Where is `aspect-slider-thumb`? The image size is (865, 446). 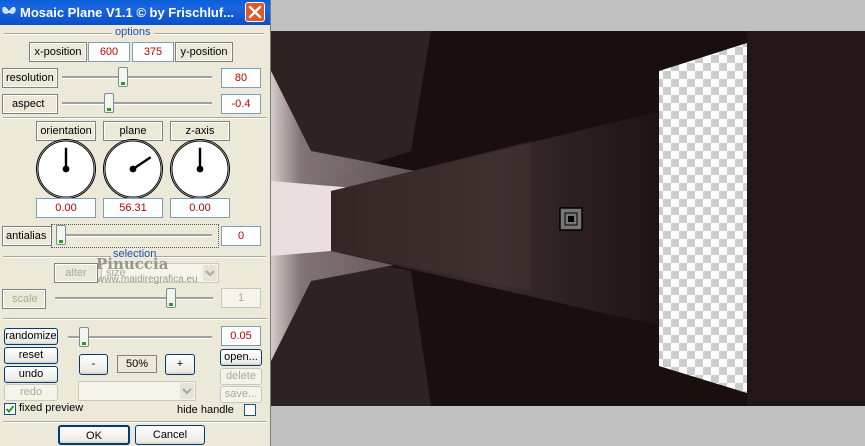
aspect-slider-thumb is located at coordinates (109, 103).